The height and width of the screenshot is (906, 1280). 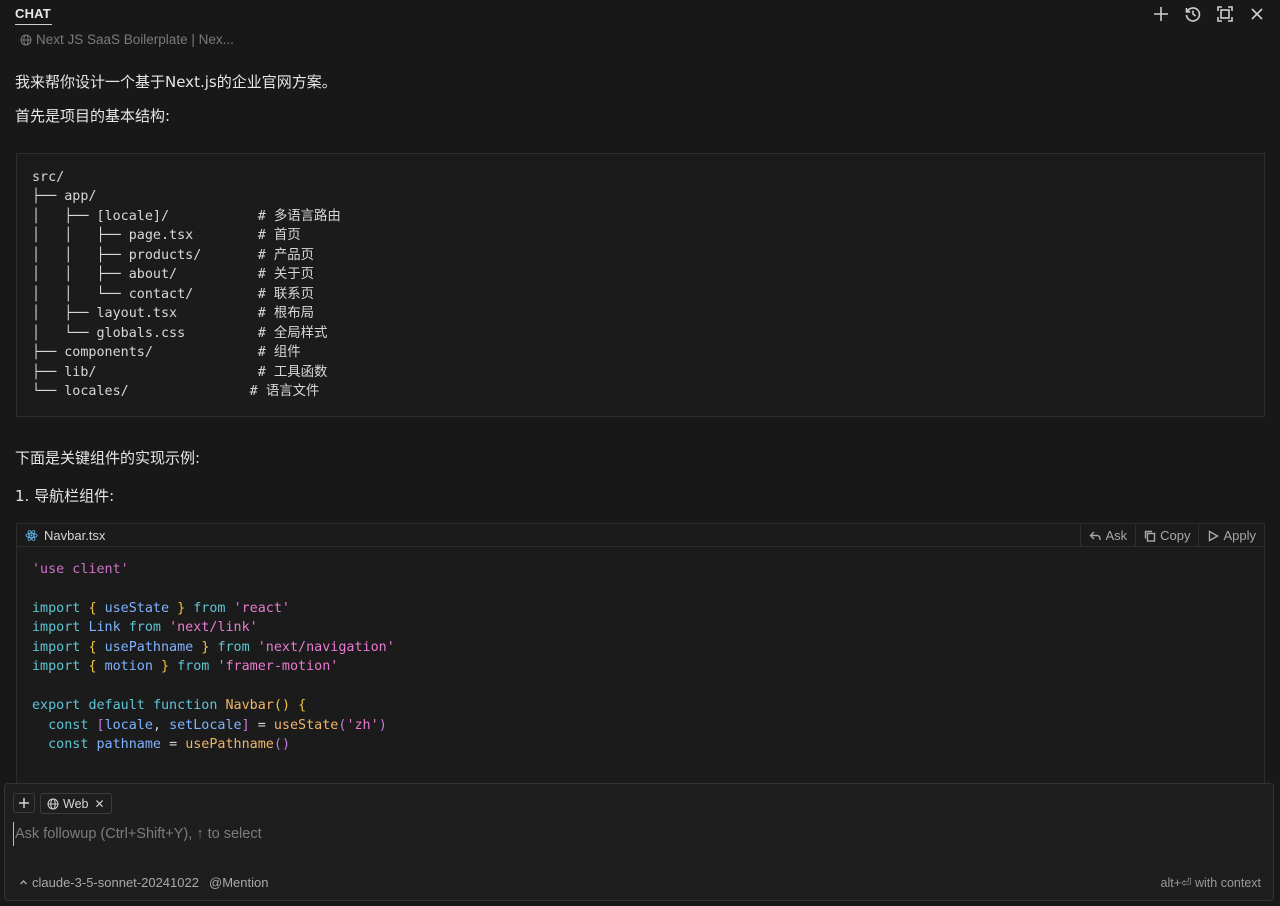 I want to click on file-tree-comment: 根布局, so click(x=294, y=314).